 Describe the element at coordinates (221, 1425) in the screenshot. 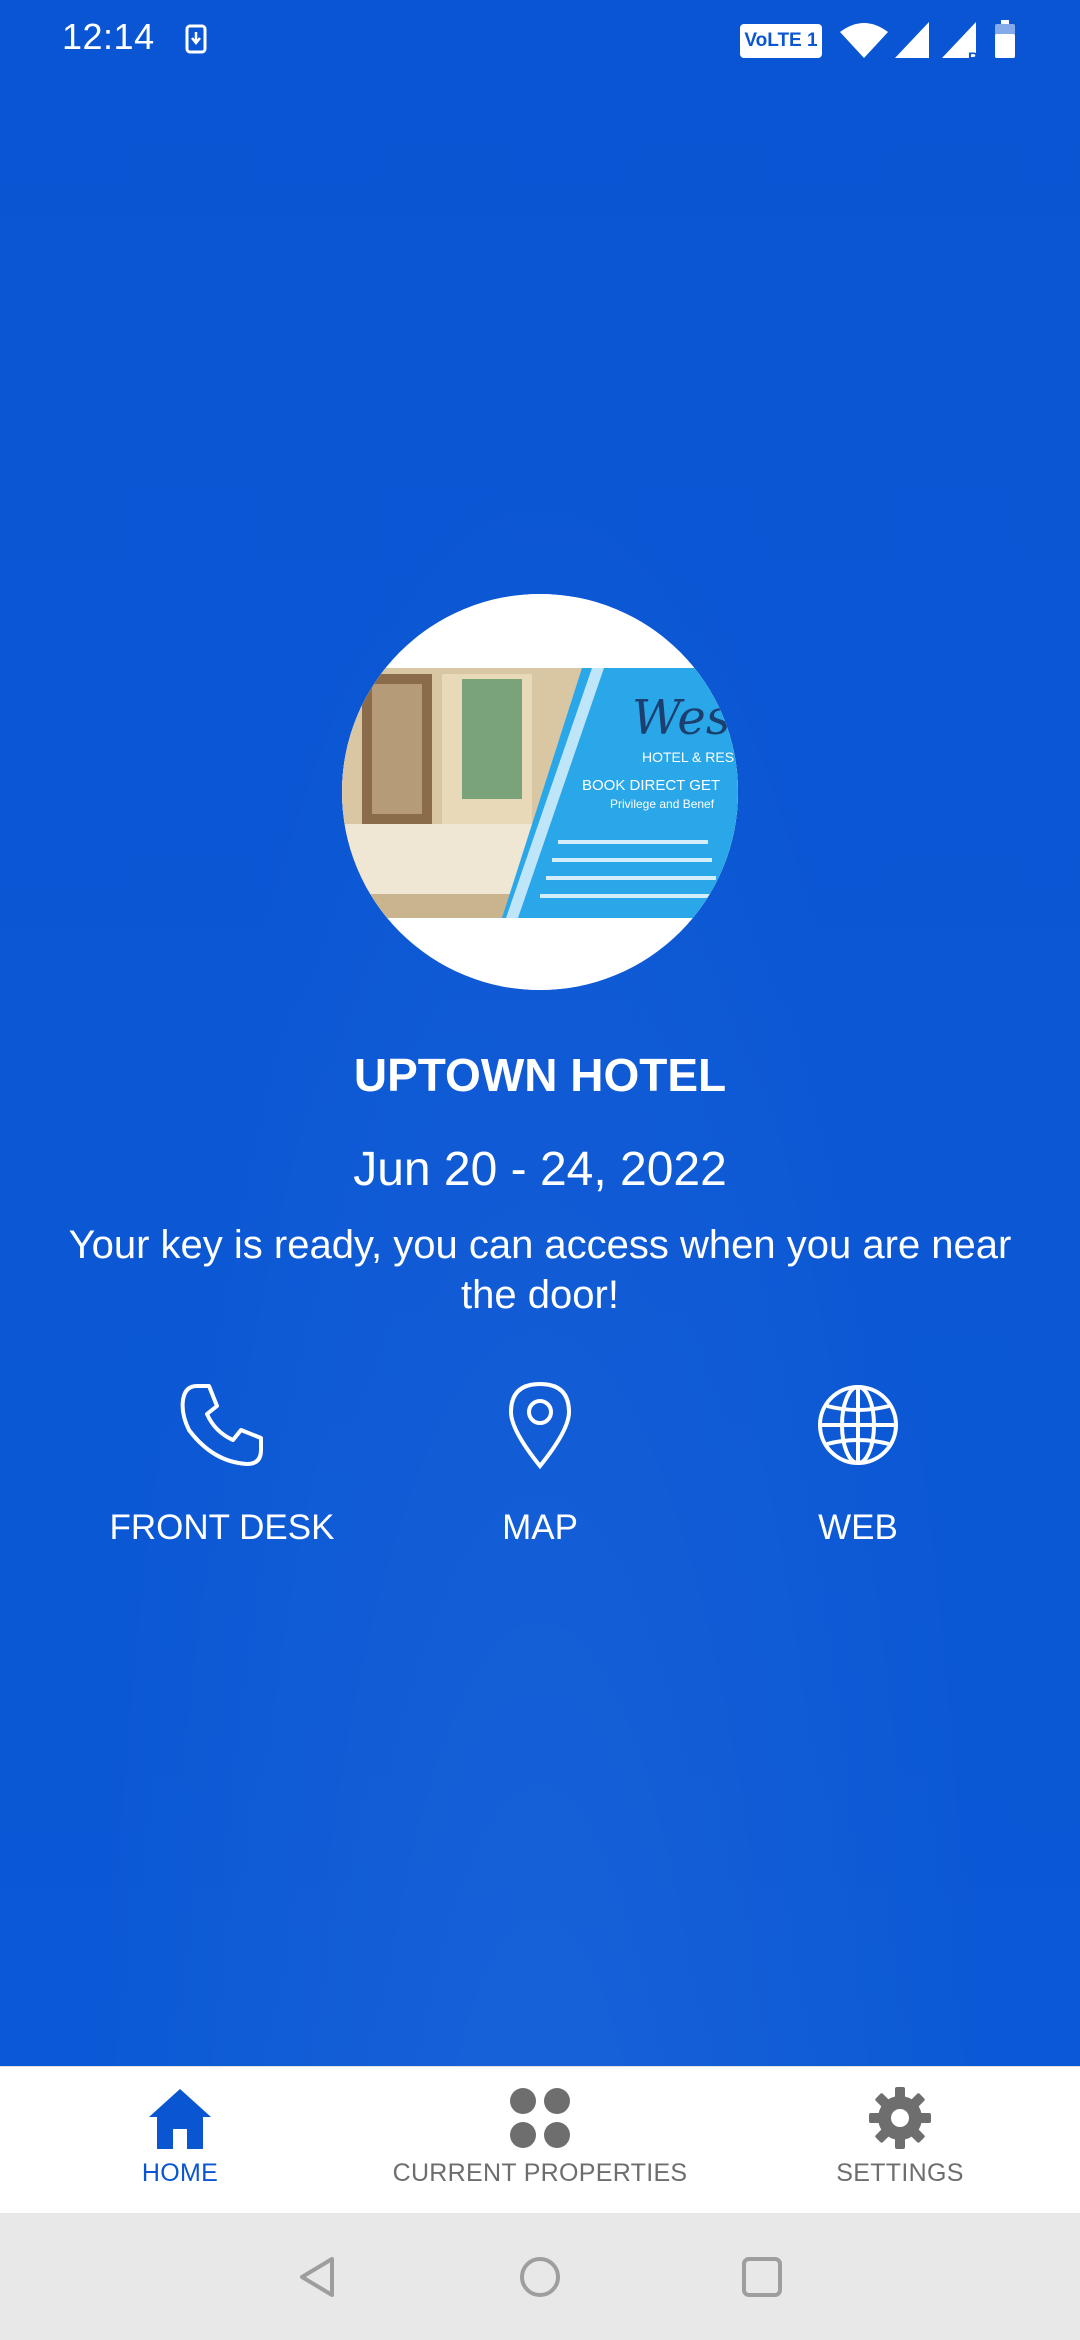

I see `phone-icon` at that location.